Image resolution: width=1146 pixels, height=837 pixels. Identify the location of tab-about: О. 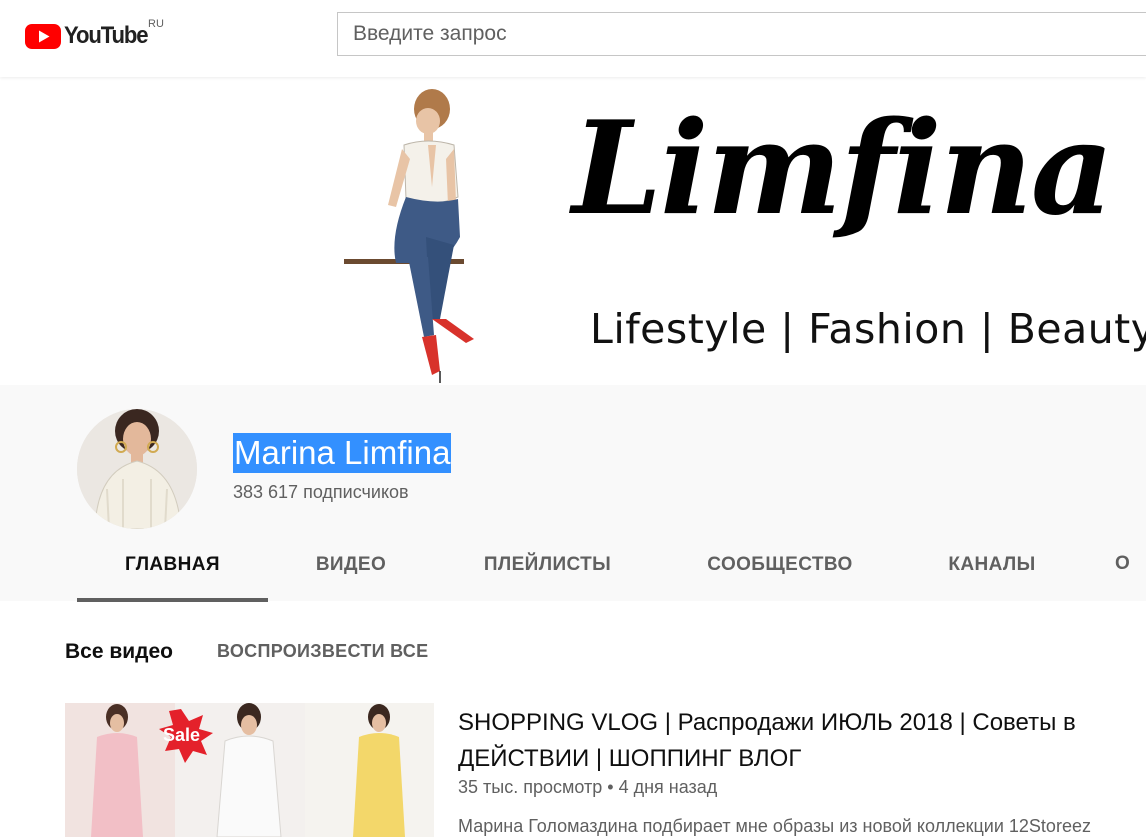
(1115, 565).